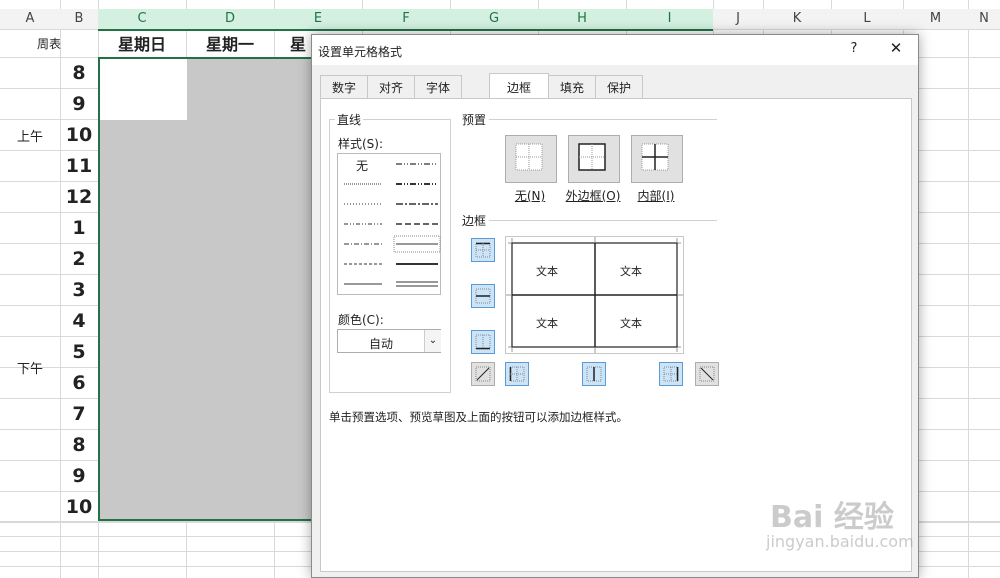  Describe the element at coordinates (142, 43) in the screenshot. I see `header-sunday: 星期日` at that location.